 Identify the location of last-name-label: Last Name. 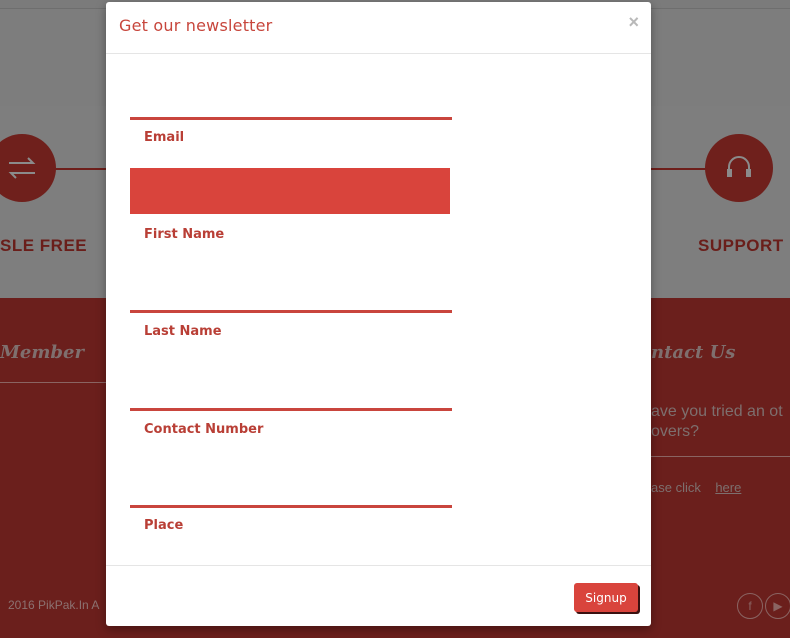
(183, 331).